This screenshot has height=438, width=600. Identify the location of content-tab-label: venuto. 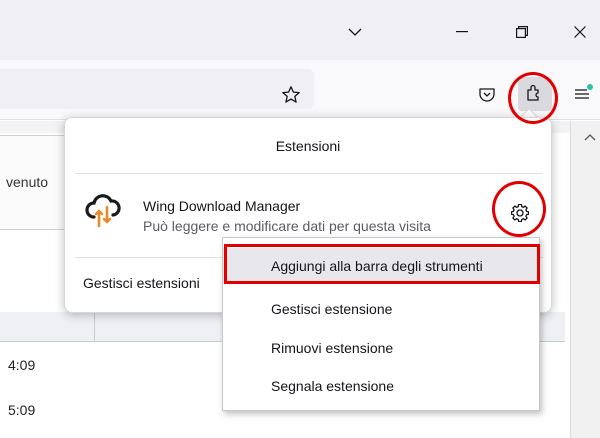
(27, 182).